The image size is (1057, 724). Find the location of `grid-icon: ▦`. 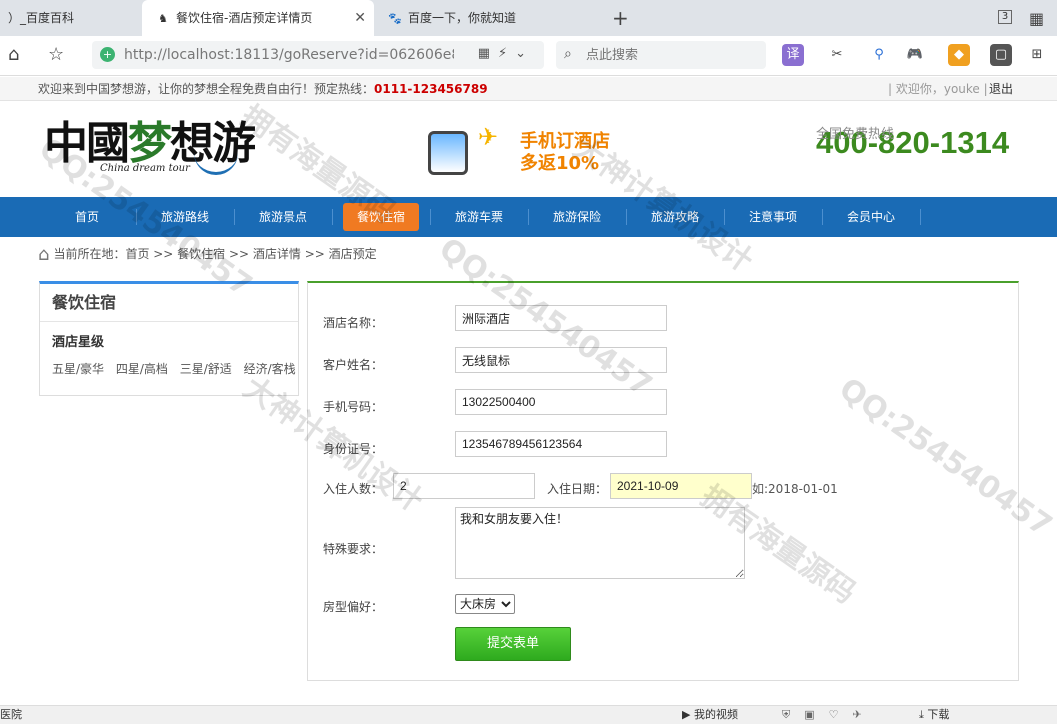

grid-icon: ▦ is located at coordinates (1036, 18).